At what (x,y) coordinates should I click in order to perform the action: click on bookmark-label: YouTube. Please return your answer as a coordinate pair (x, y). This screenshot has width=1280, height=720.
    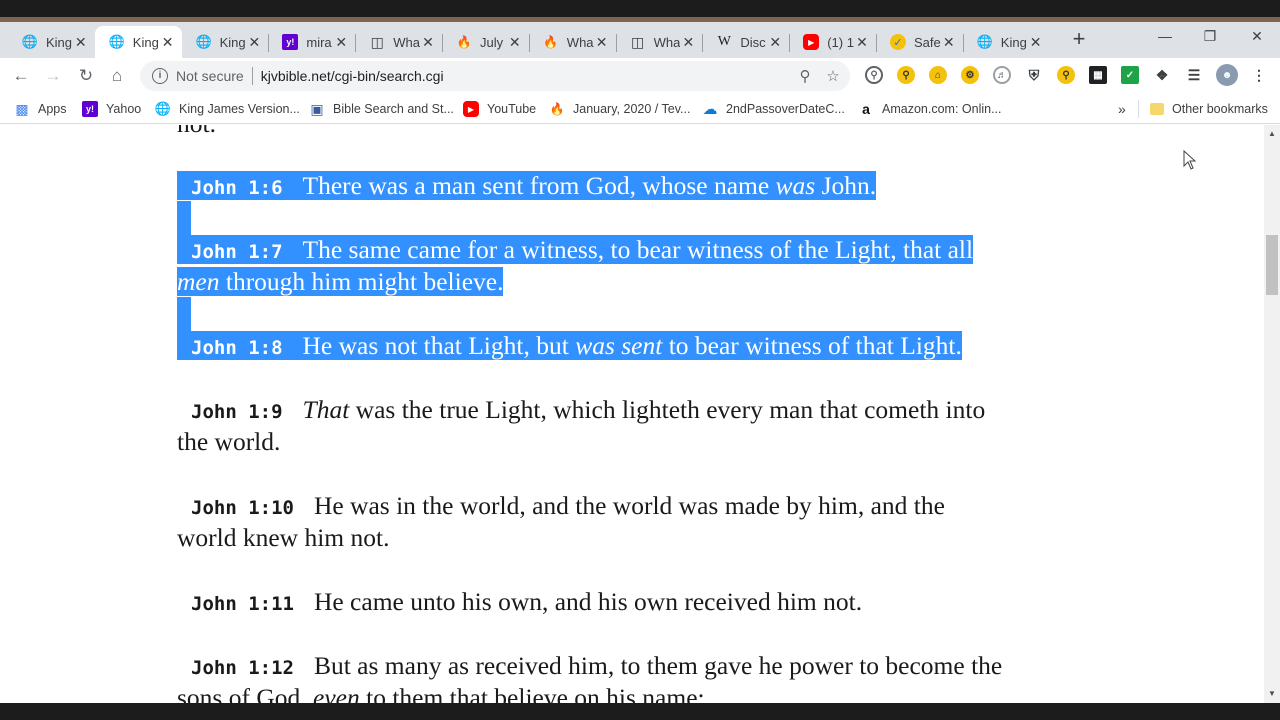
    Looking at the image, I should click on (512, 109).